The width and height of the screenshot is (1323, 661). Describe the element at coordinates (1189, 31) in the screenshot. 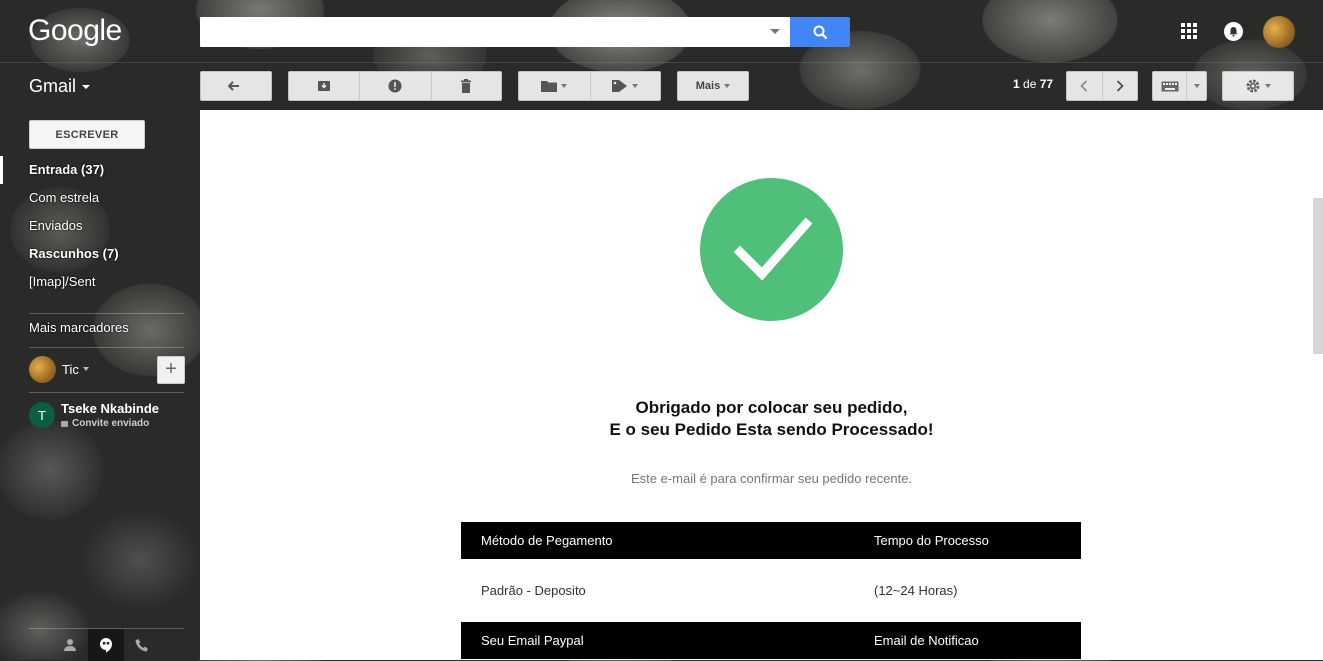

I see `apps-grid-icon` at that location.